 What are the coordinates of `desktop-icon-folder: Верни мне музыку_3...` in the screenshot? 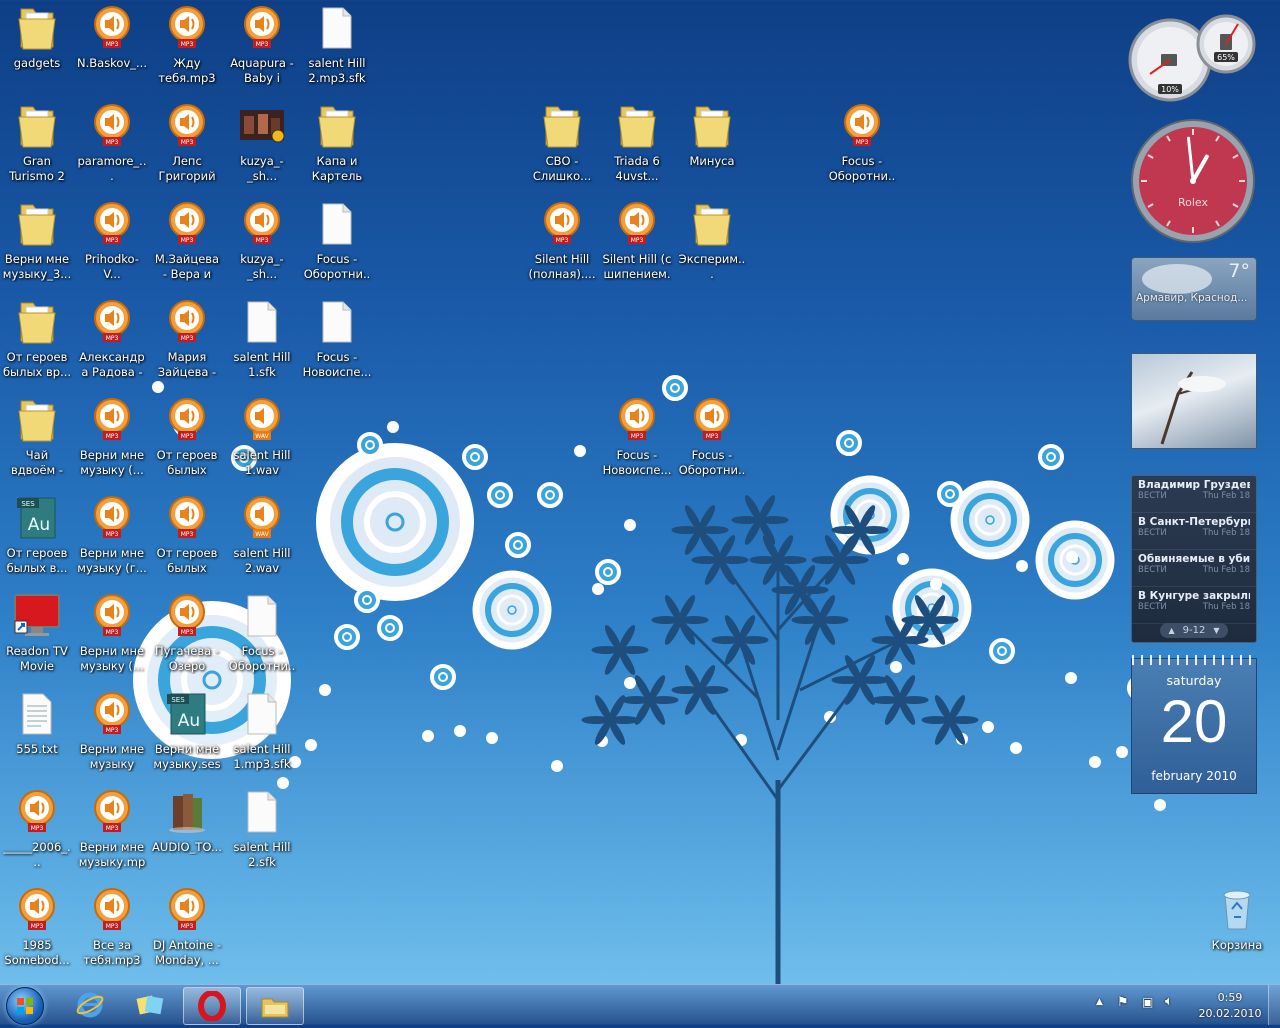 It's located at (37, 248).